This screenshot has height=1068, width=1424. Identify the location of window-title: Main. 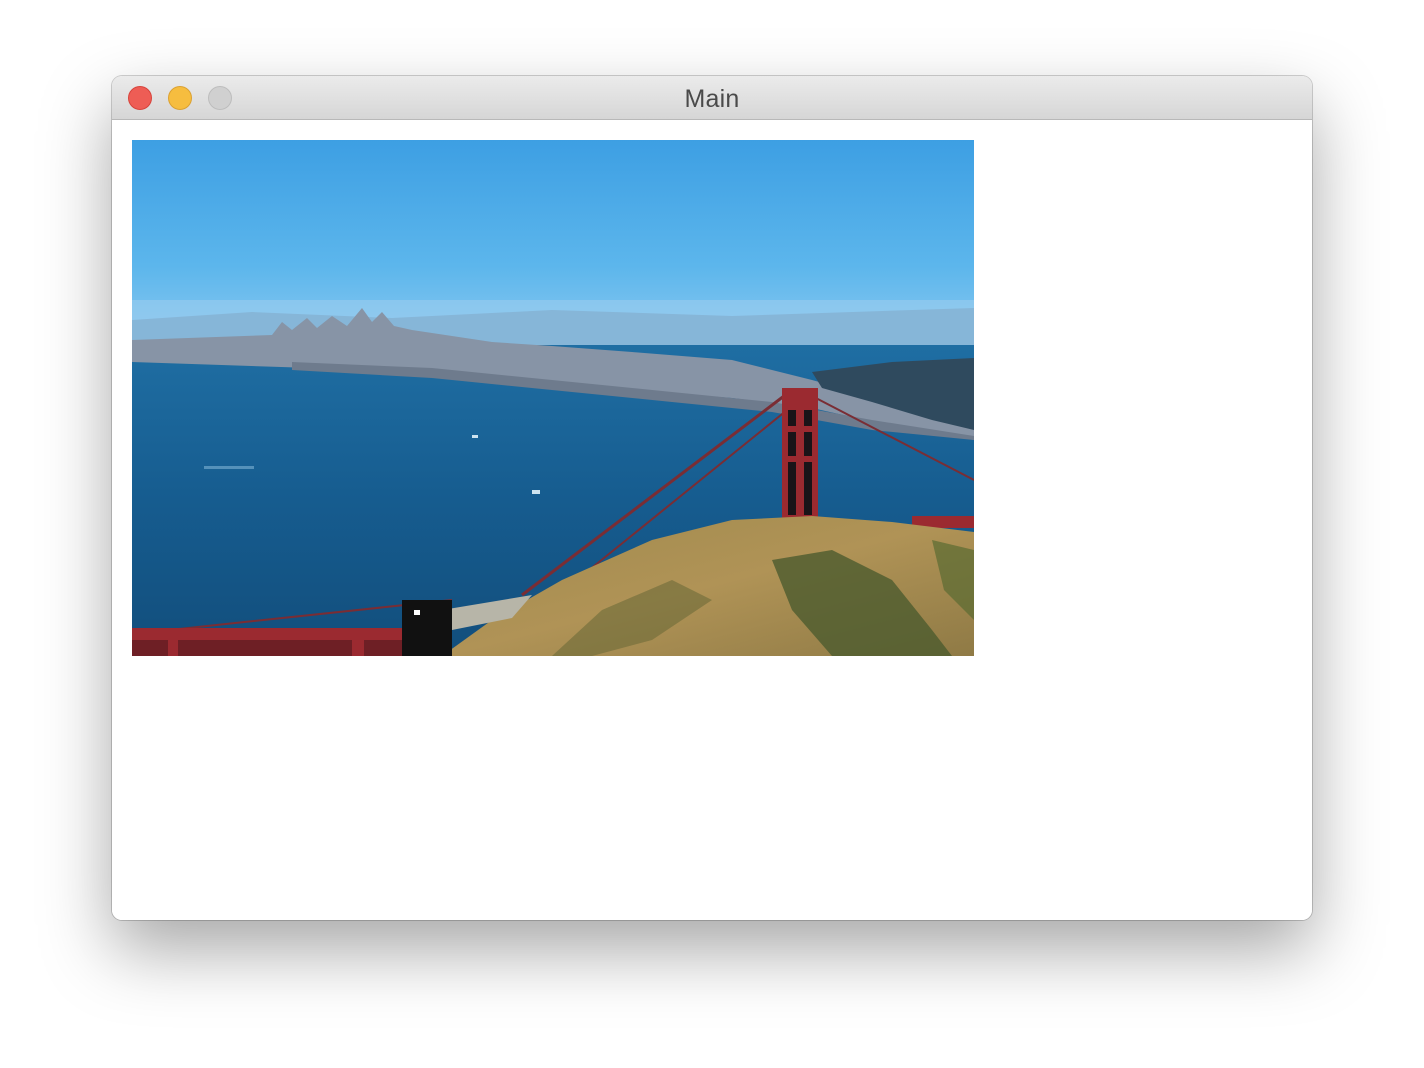
(712, 99).